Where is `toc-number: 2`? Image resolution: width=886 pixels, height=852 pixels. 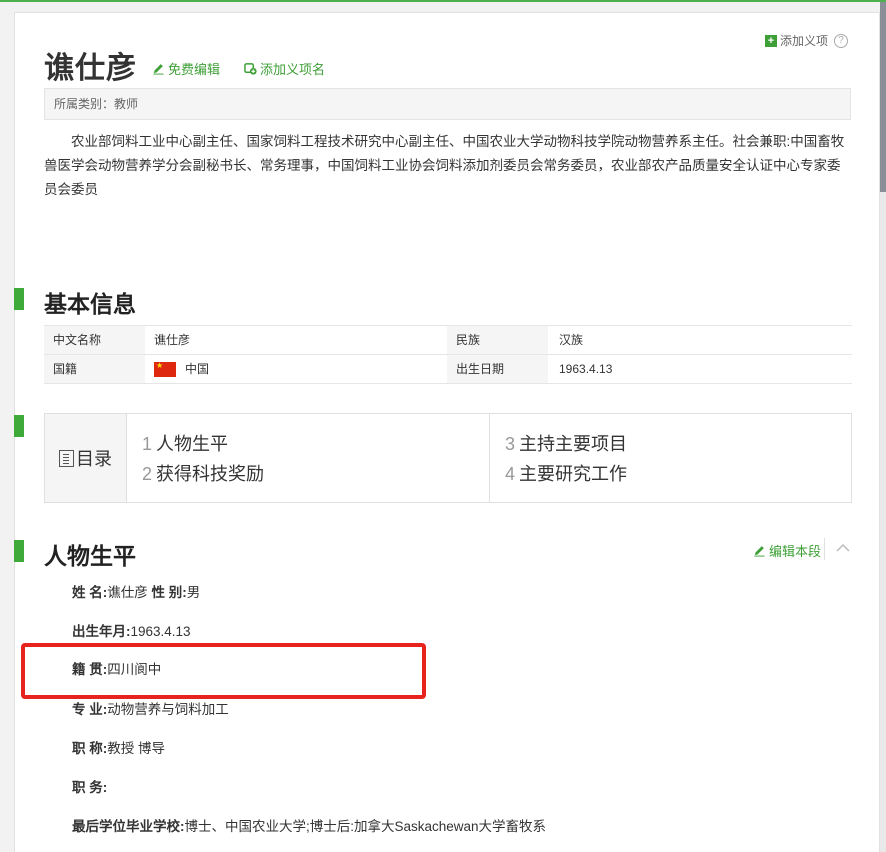
toc-number: 2 is located at coordinates (147, 474).